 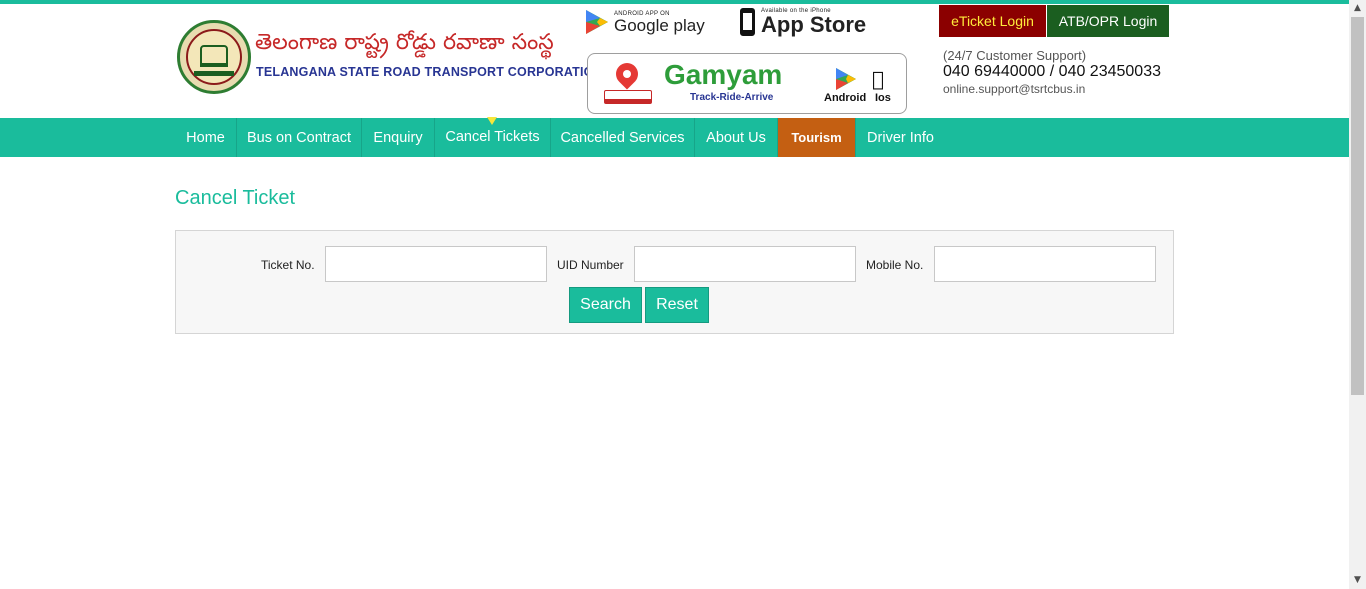 What do you see at coordinates (299, 137) in the screenshot?
I see `nav-item-bus-on-contract: Bus on Contract` at bounding box center [299, 137].